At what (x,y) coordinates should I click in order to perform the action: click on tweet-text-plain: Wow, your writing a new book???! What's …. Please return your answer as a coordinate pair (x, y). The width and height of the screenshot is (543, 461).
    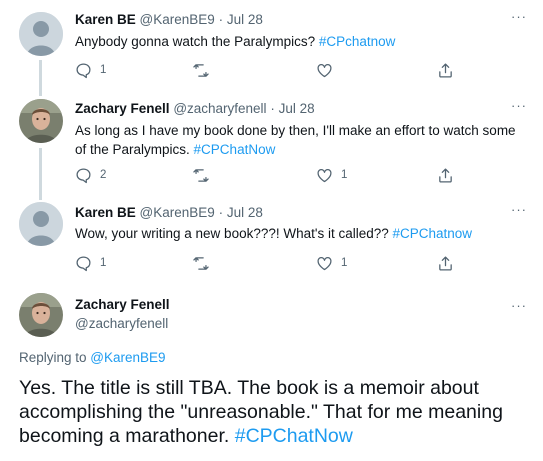
    Looking at the image, I should click on (234, 233).